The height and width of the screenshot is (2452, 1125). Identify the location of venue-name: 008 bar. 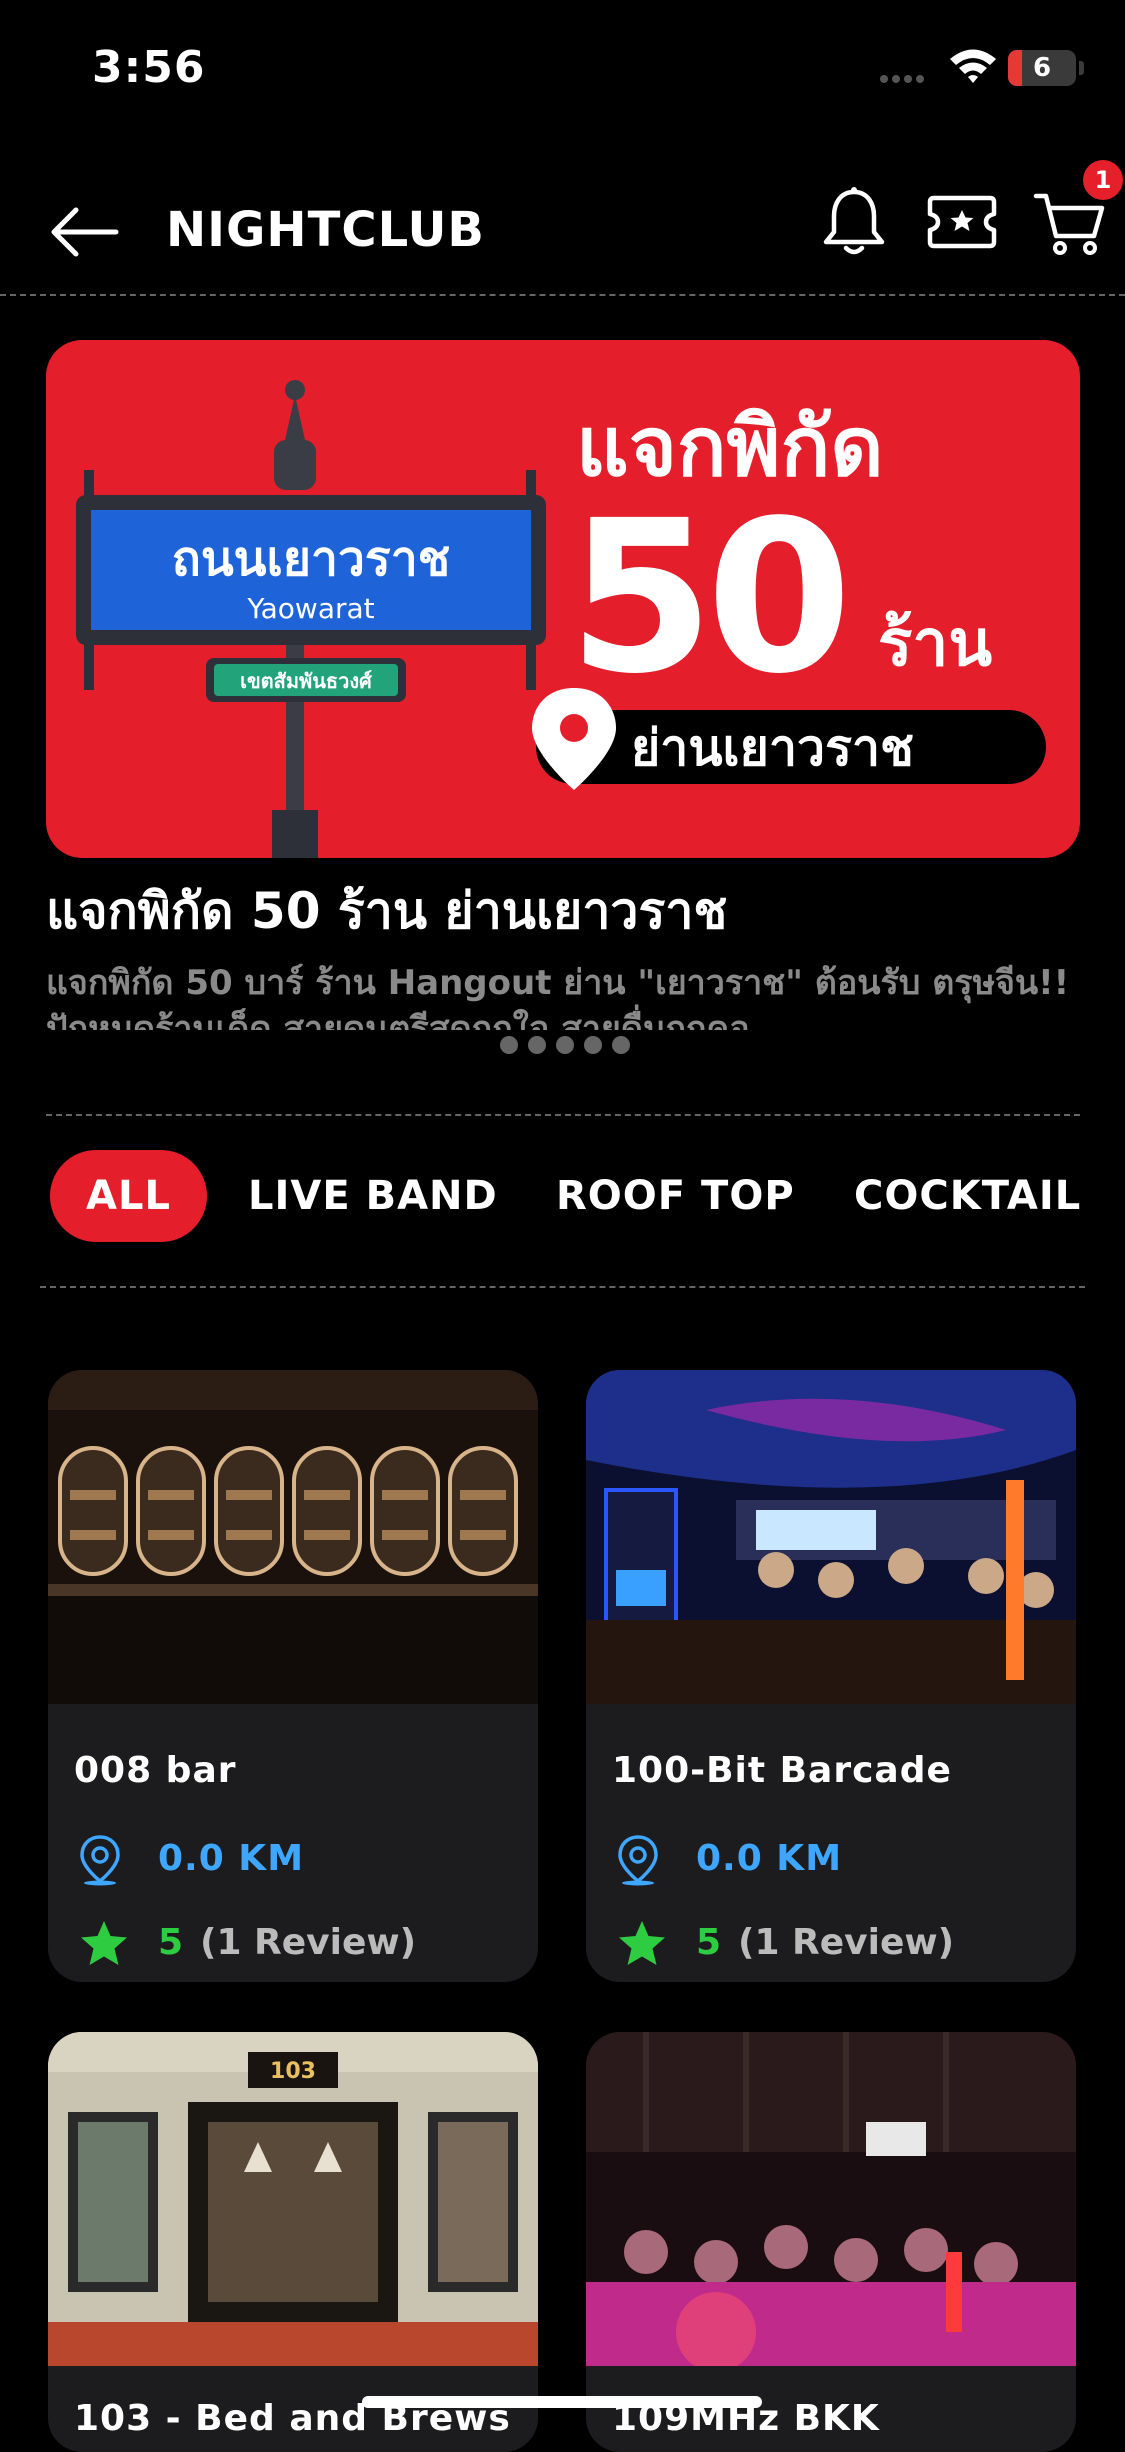
(155, 1770).